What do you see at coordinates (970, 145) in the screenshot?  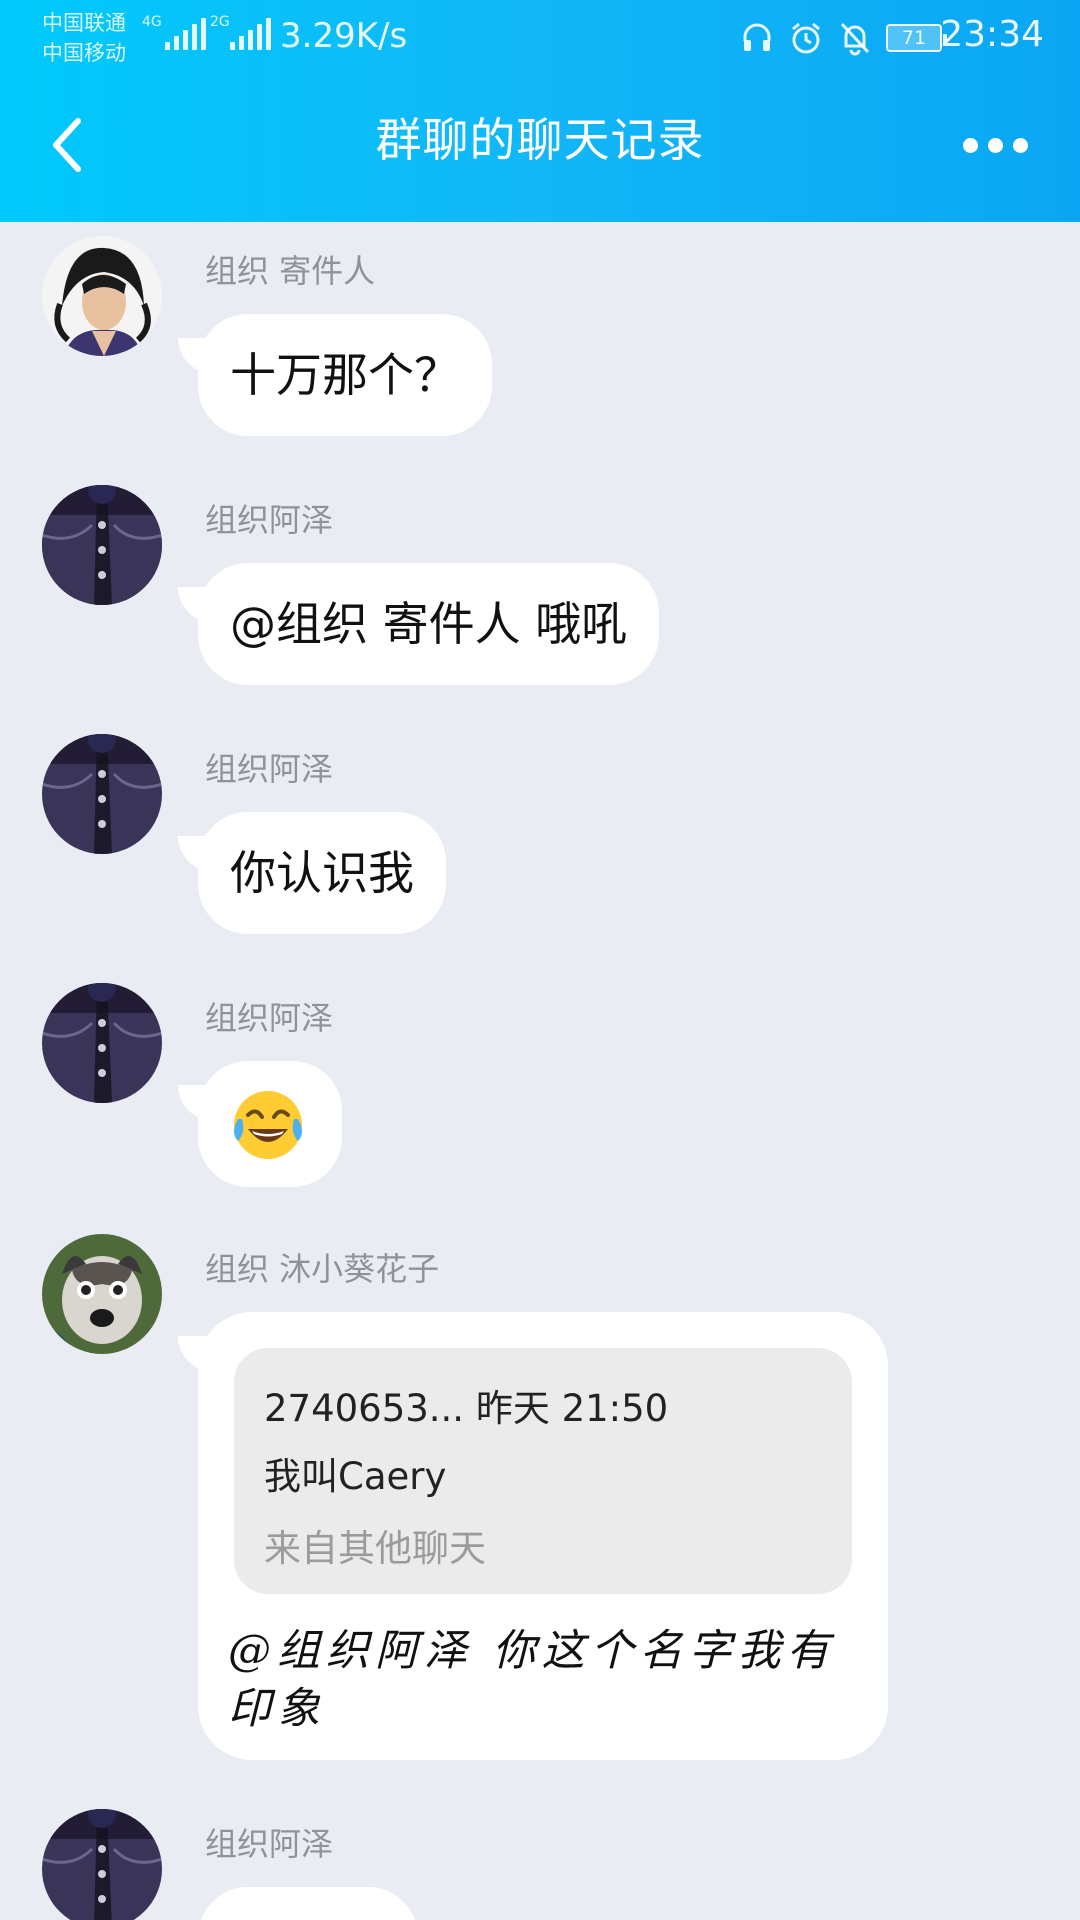 I see `more-dots-icon` at bounding box center [970, 145].